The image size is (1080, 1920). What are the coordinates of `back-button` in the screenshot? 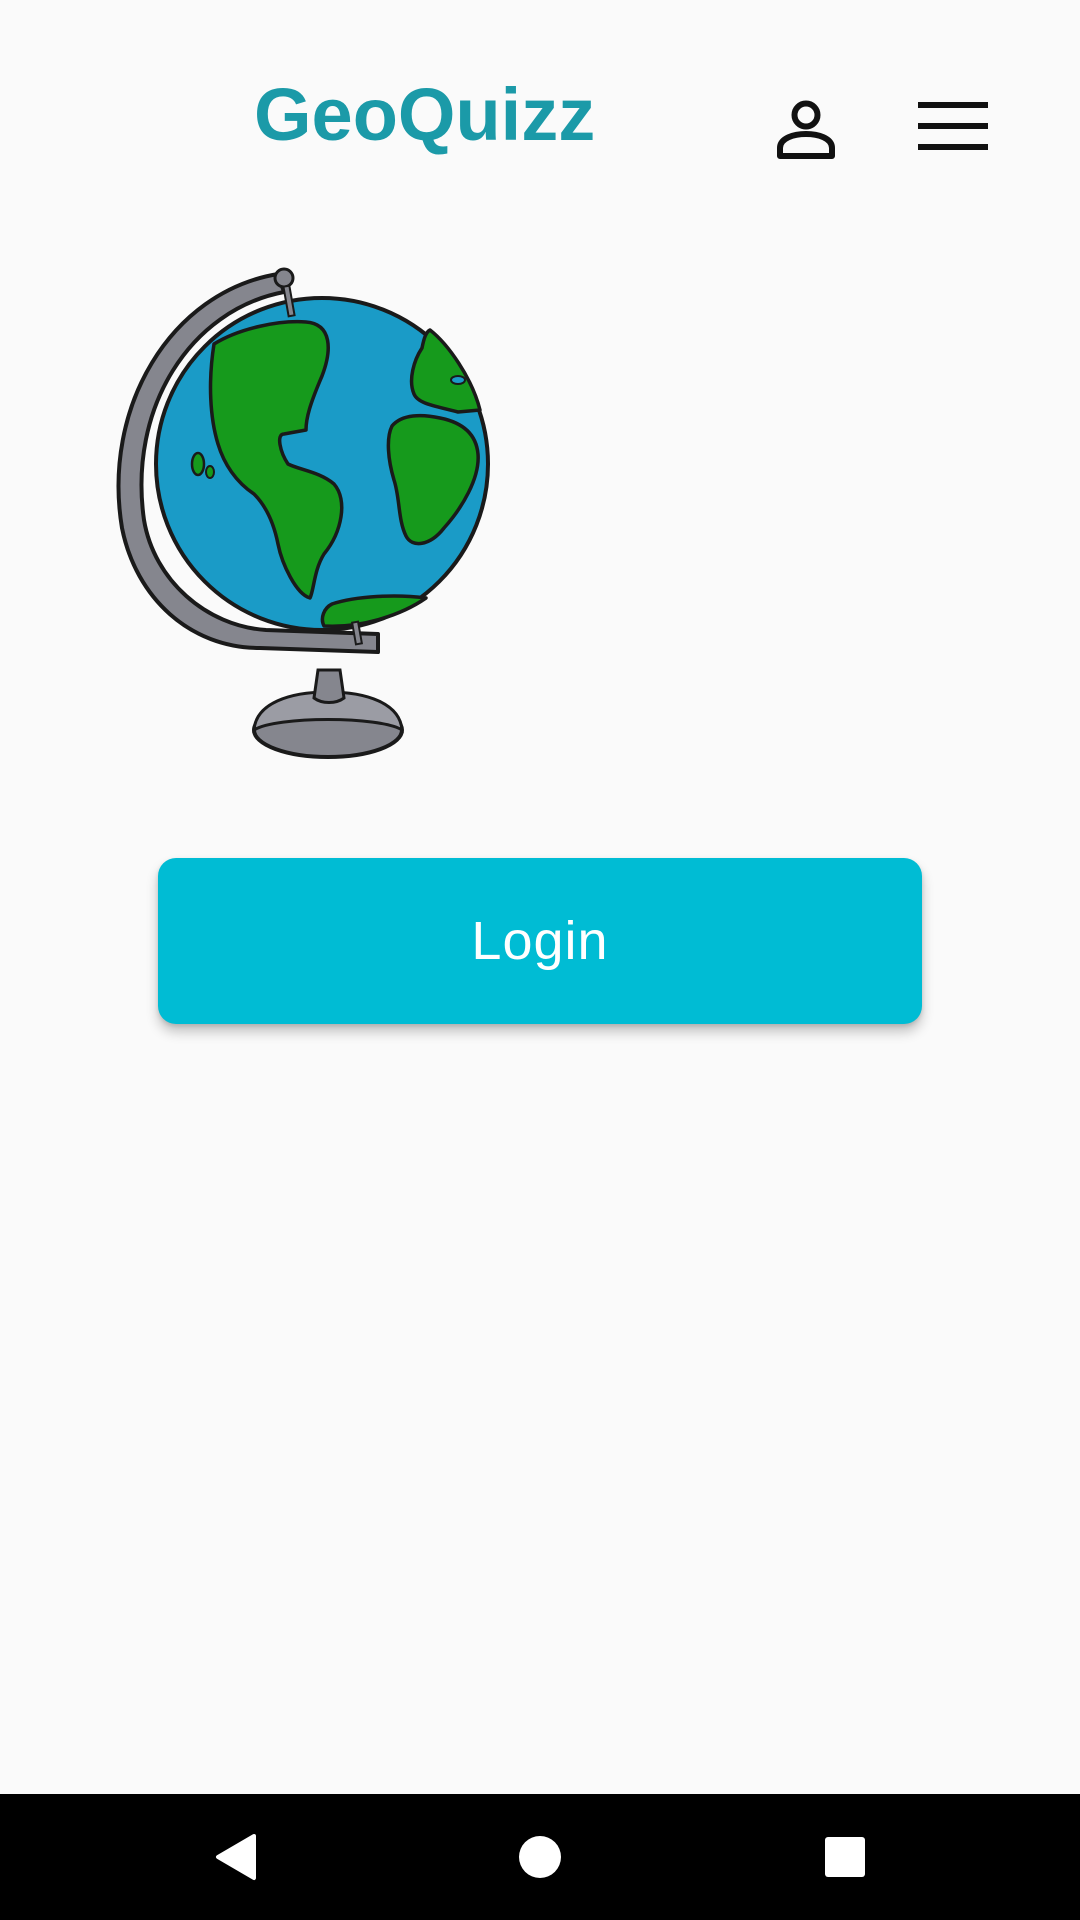 It's located at (235, 1857).